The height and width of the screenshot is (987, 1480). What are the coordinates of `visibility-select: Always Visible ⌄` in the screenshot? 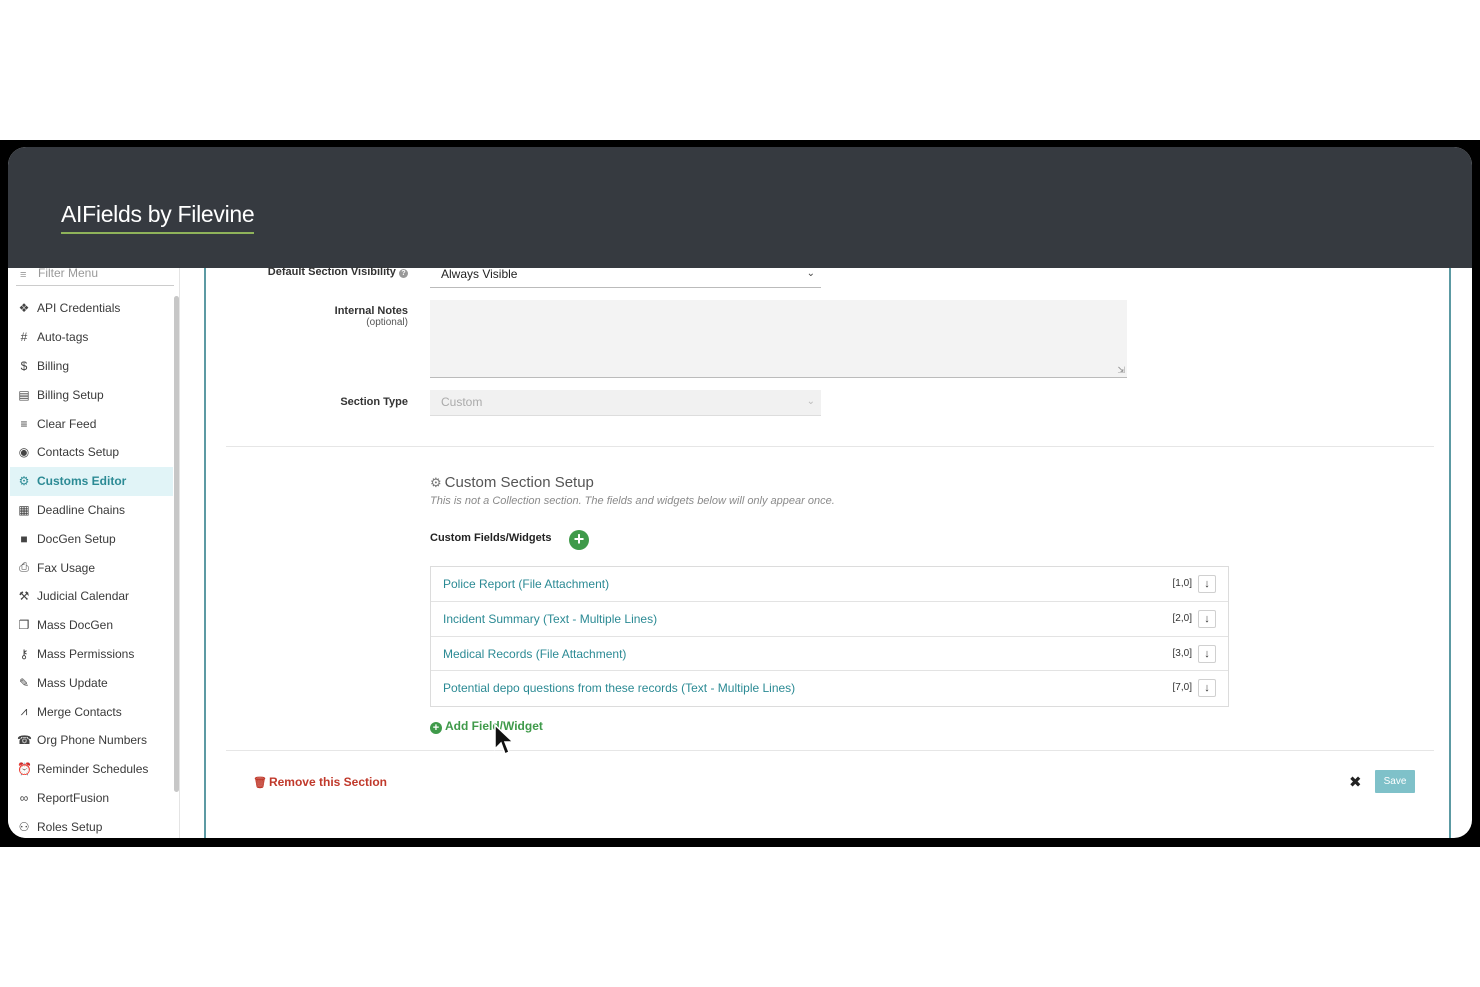 It's located at (625, 275).